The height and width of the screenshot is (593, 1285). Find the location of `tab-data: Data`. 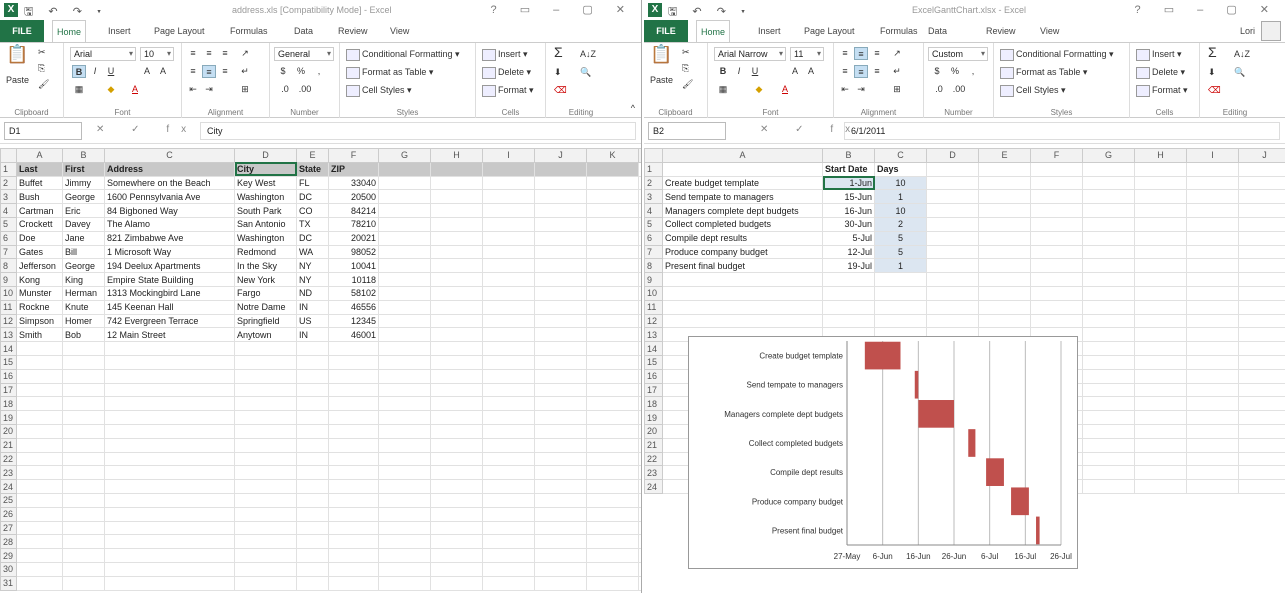

tab-data: Data is located at coordinates (937, 31).